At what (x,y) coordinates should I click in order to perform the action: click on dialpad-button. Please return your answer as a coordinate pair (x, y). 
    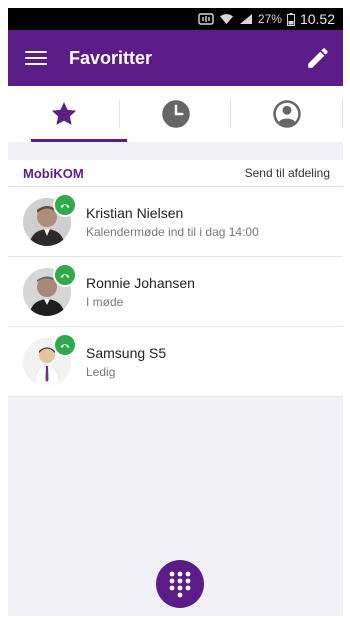
    Looking at the image, I should click on (180, 584).